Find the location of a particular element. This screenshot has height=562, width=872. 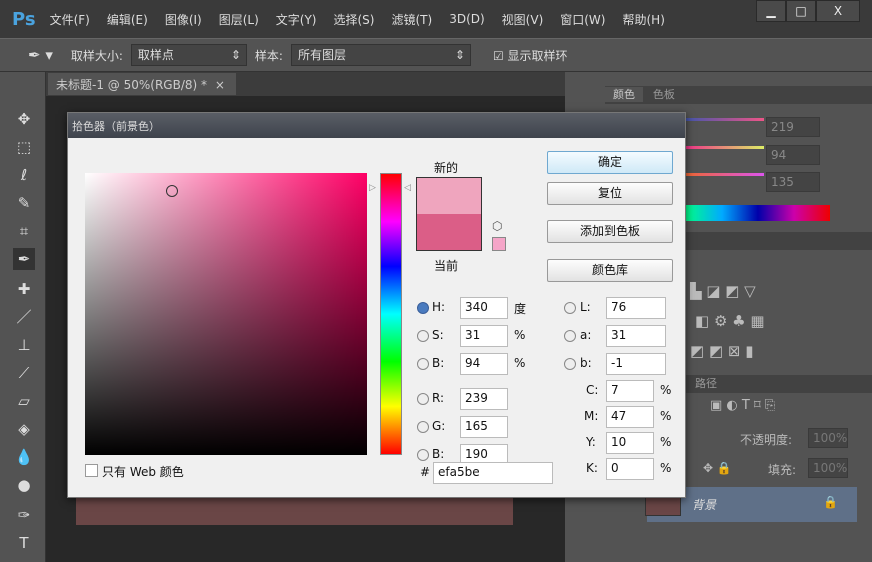

c-unit: % is located at coordinates (666, 390).